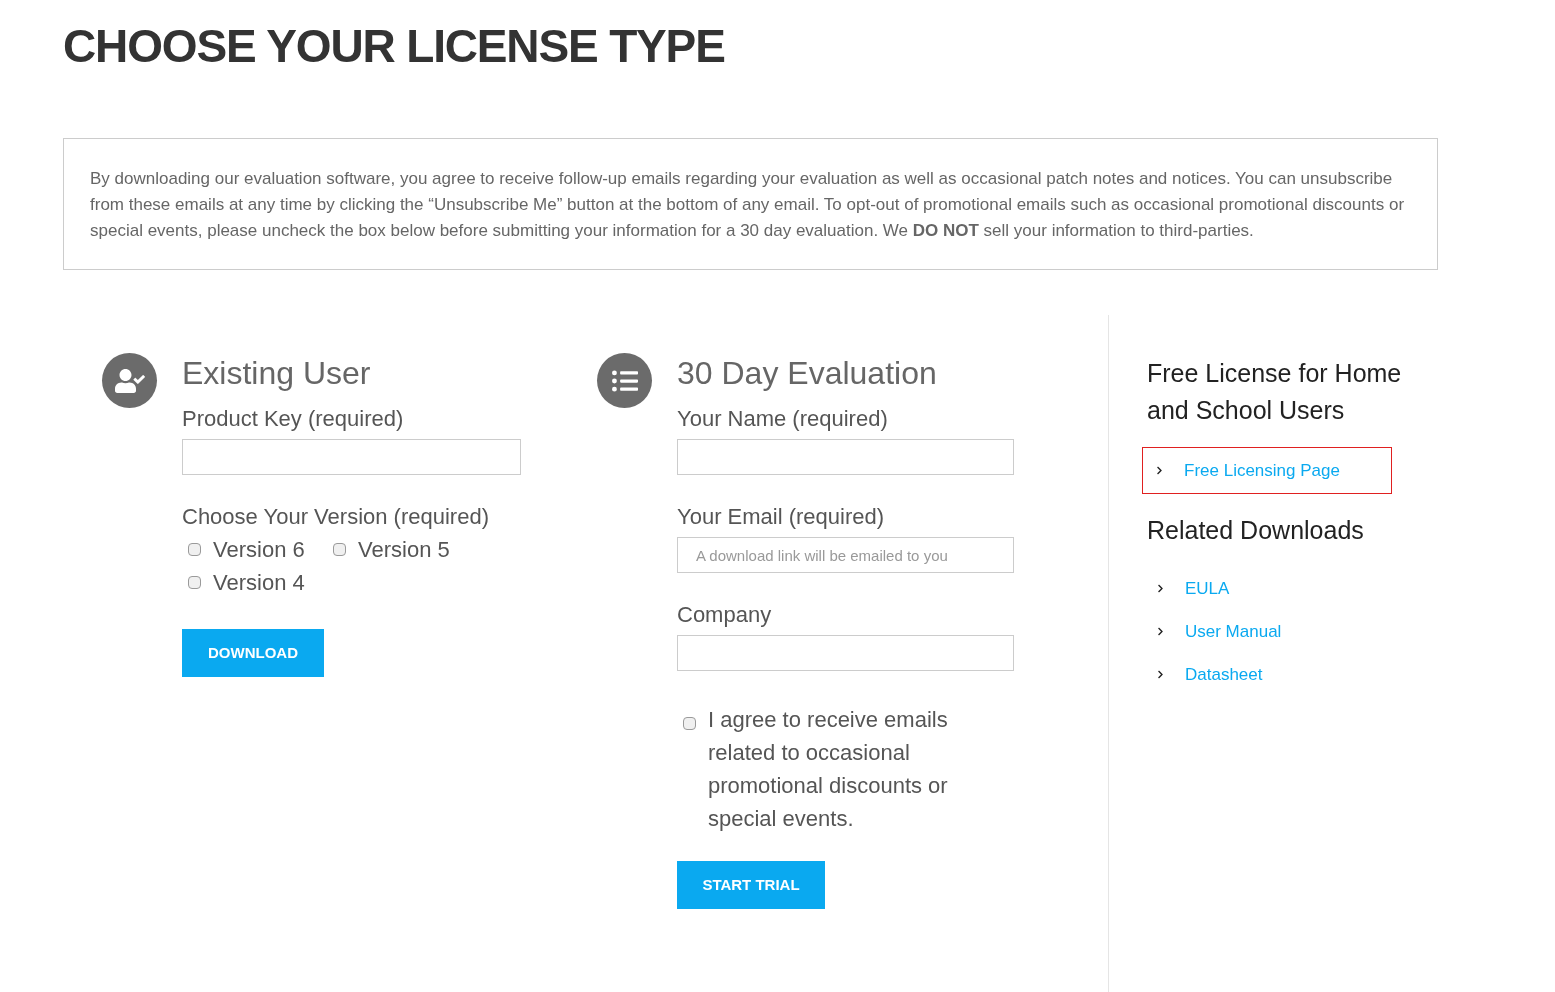  Describe the element at coordinates (259, 583) in the screenshot. I see `checkbox-label: Version 4` at that location.